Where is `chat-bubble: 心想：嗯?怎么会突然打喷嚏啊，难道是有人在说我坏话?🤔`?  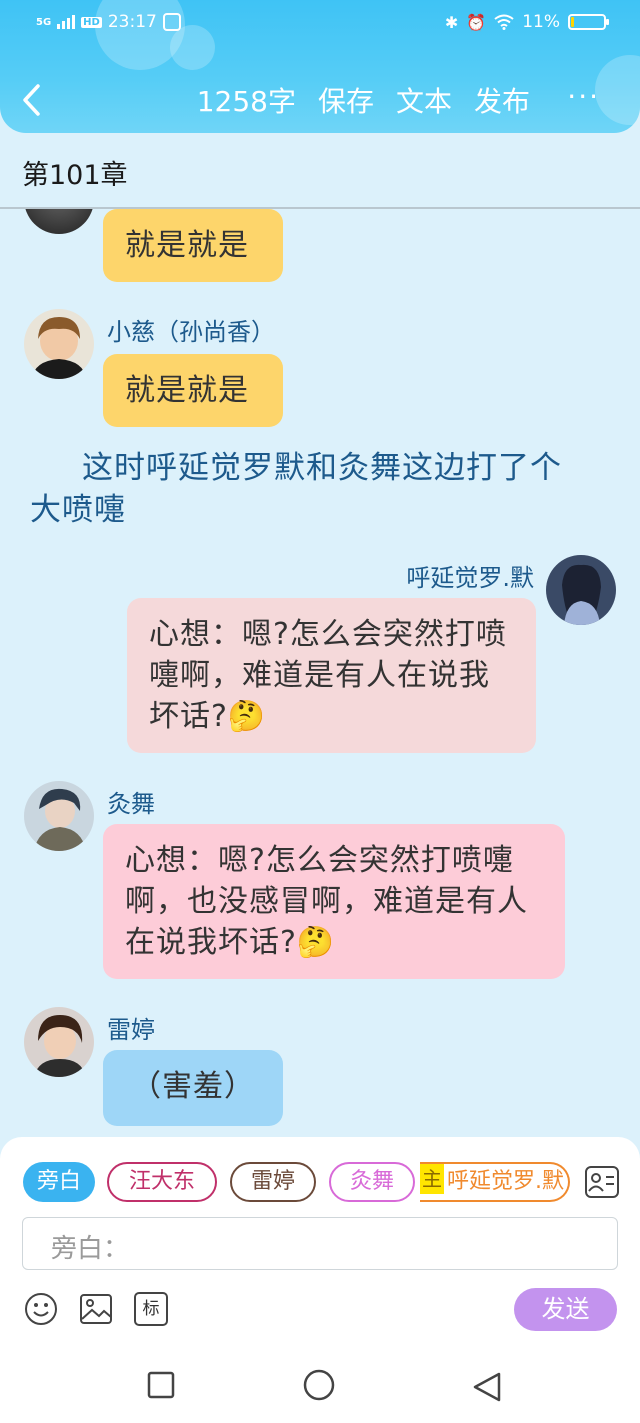 chat-bubble: 心想：嗯?怎么会突然打喷嚏啊，难道是有人在说我坏话?🤔 is located at coordinates (331, 675).